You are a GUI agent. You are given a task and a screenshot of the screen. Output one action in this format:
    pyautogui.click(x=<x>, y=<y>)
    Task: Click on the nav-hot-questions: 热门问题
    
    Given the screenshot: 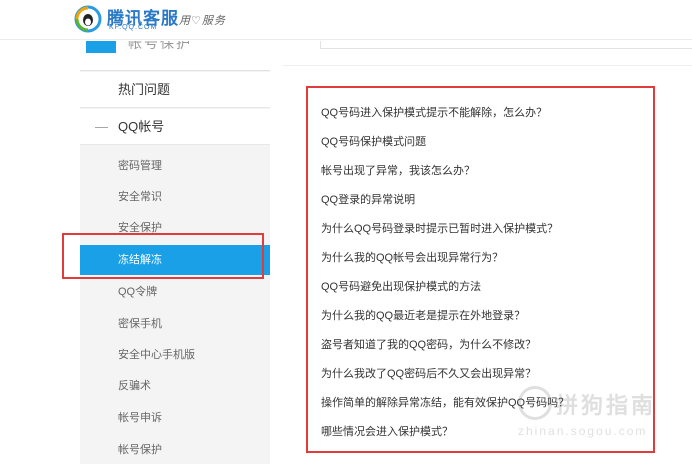 What is the action you would take?
    pyautogui.click(x=175, y=90)
    